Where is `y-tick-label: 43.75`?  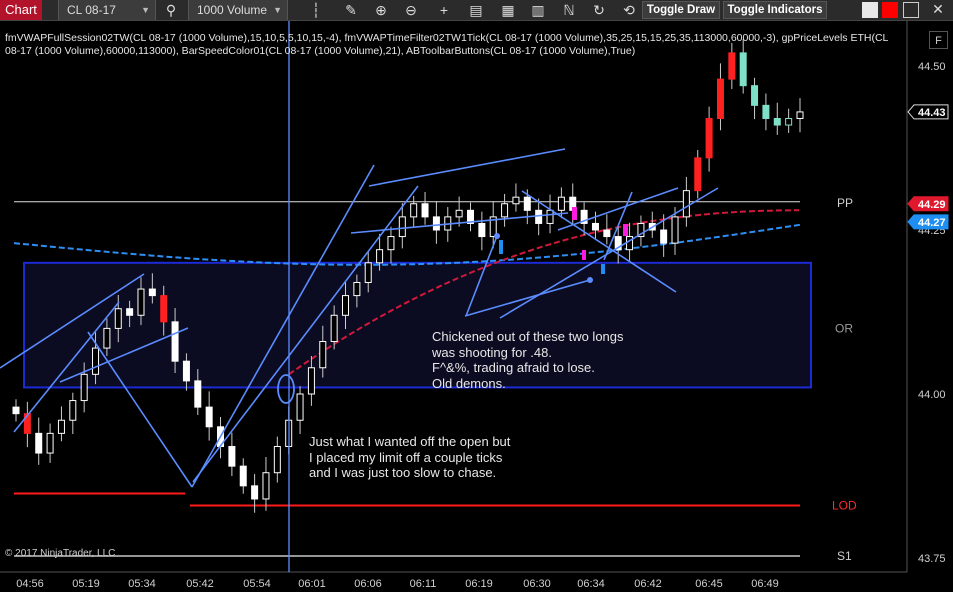 y-tick-label: 43.75 is located at coordinates (932, 559).